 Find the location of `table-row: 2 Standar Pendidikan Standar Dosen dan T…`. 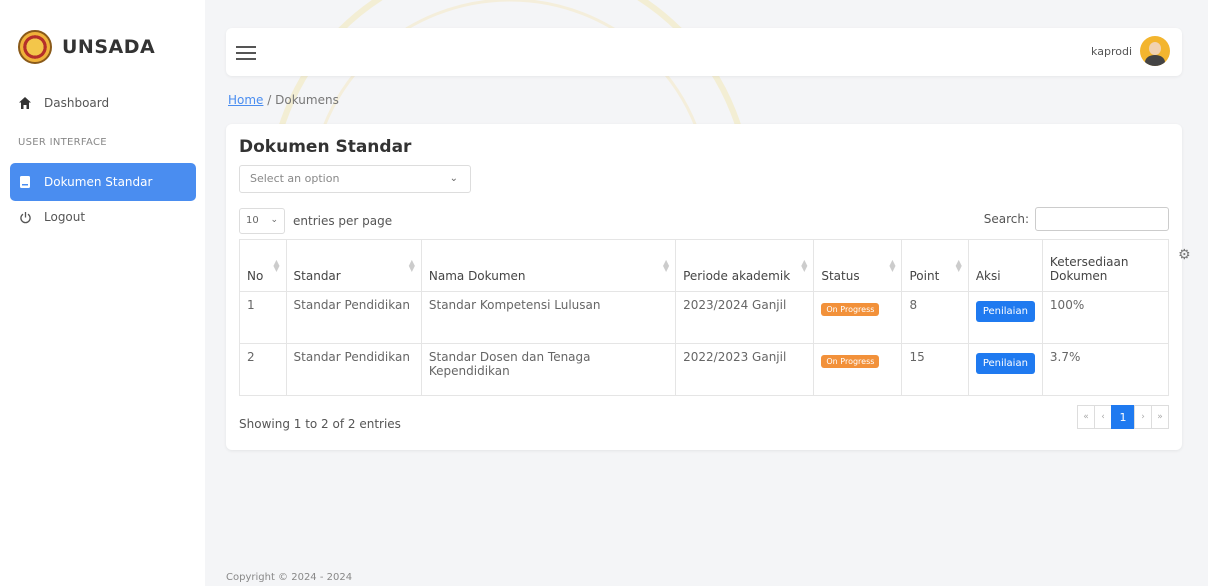

table-row: 2 Standar Pendidikan Standar Dosen dan T… is located at coordinates (704, 369).